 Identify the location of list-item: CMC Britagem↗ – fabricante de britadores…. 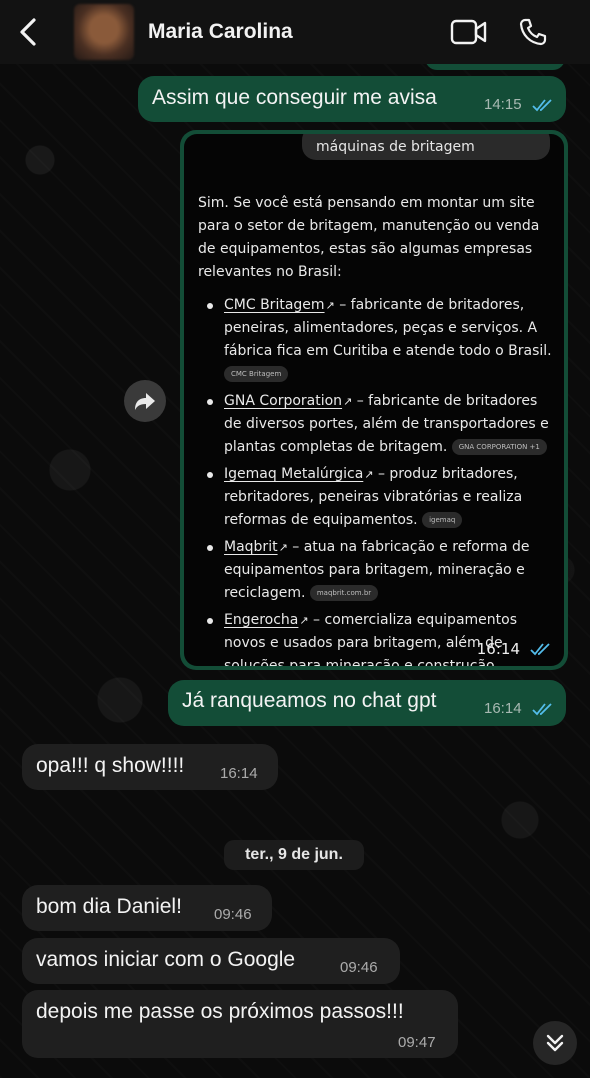
(376, 340).